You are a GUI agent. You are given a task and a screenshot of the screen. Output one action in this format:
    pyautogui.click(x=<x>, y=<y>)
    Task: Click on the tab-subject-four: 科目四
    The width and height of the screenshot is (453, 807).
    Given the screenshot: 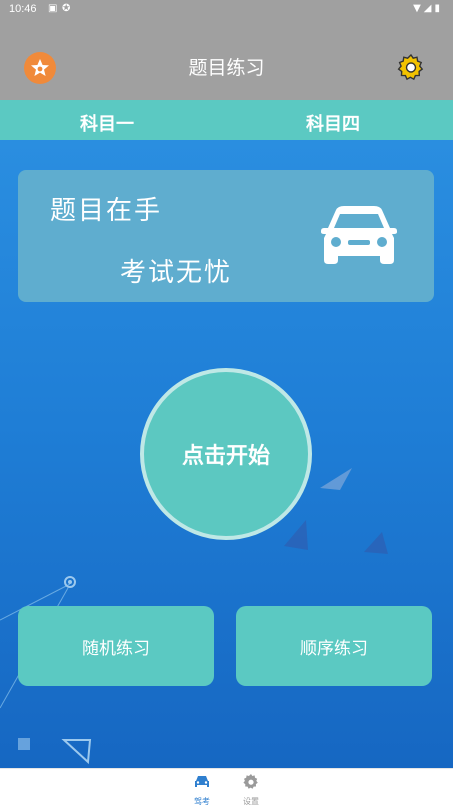 What is the action you would take?
    pyautogui.click(x=333, y=123)
    